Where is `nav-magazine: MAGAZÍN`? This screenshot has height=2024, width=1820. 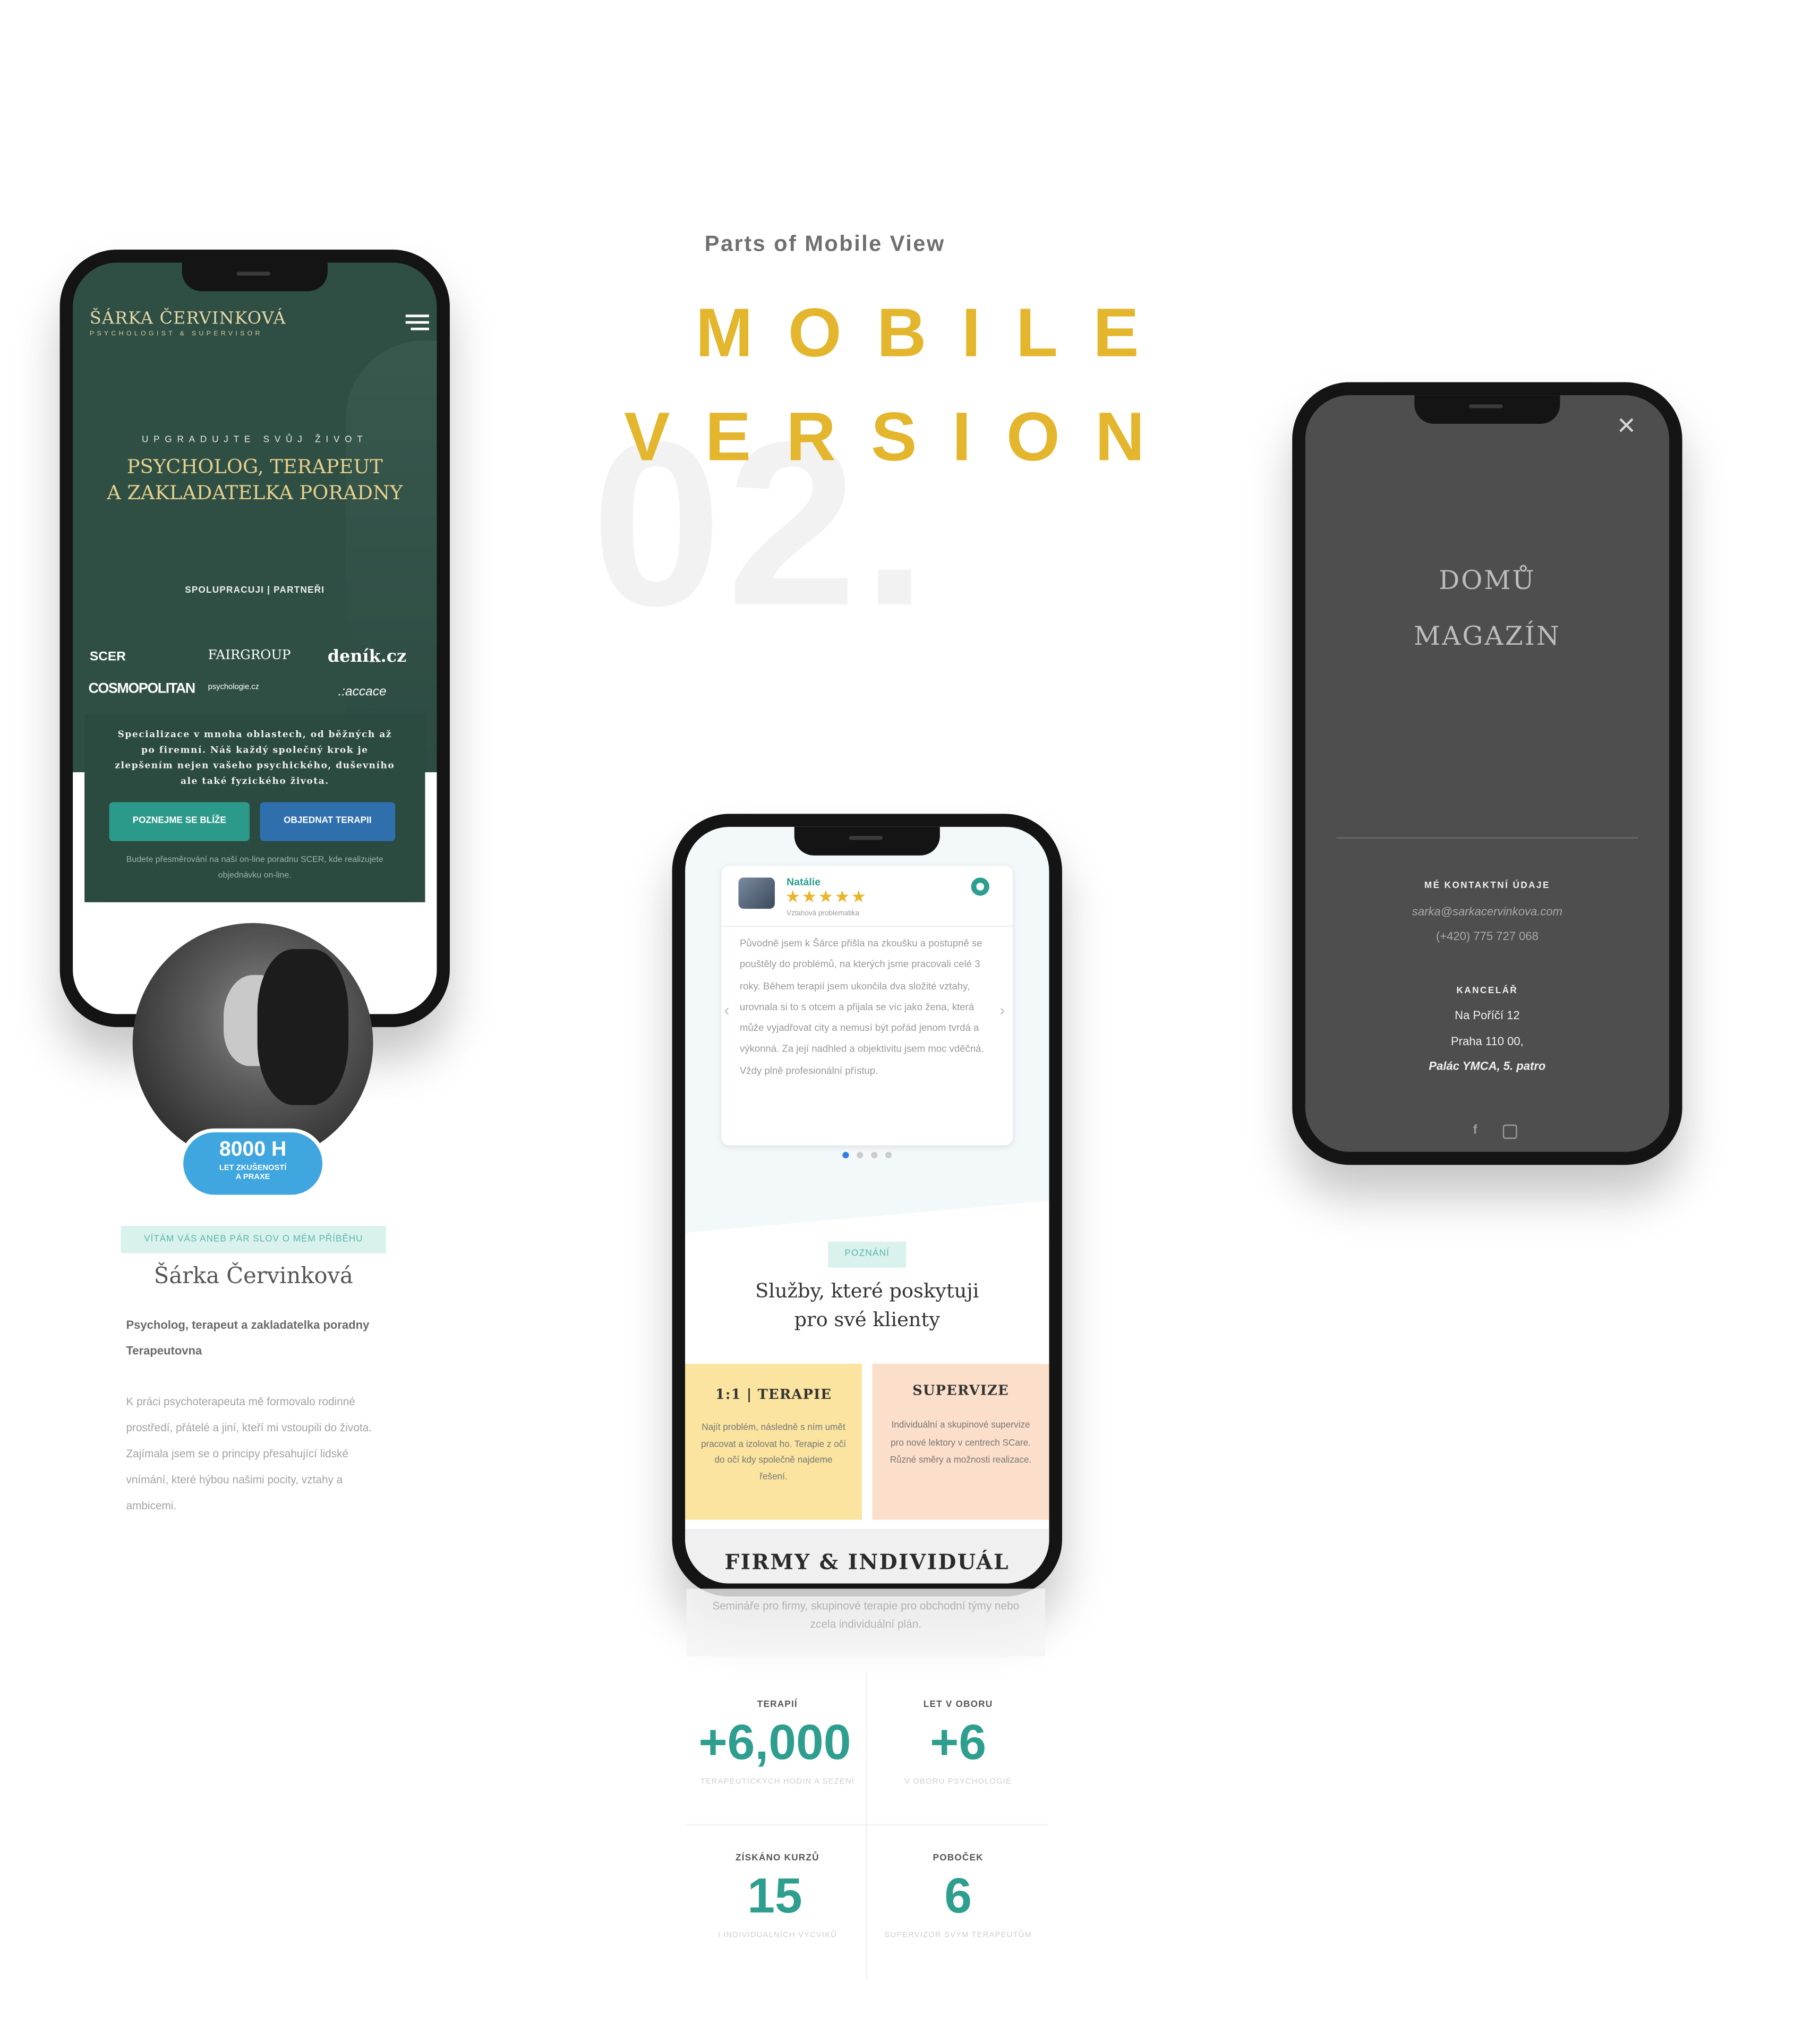
nav-magazine: MAGAZÍN is located at coordinates (1487, 636).